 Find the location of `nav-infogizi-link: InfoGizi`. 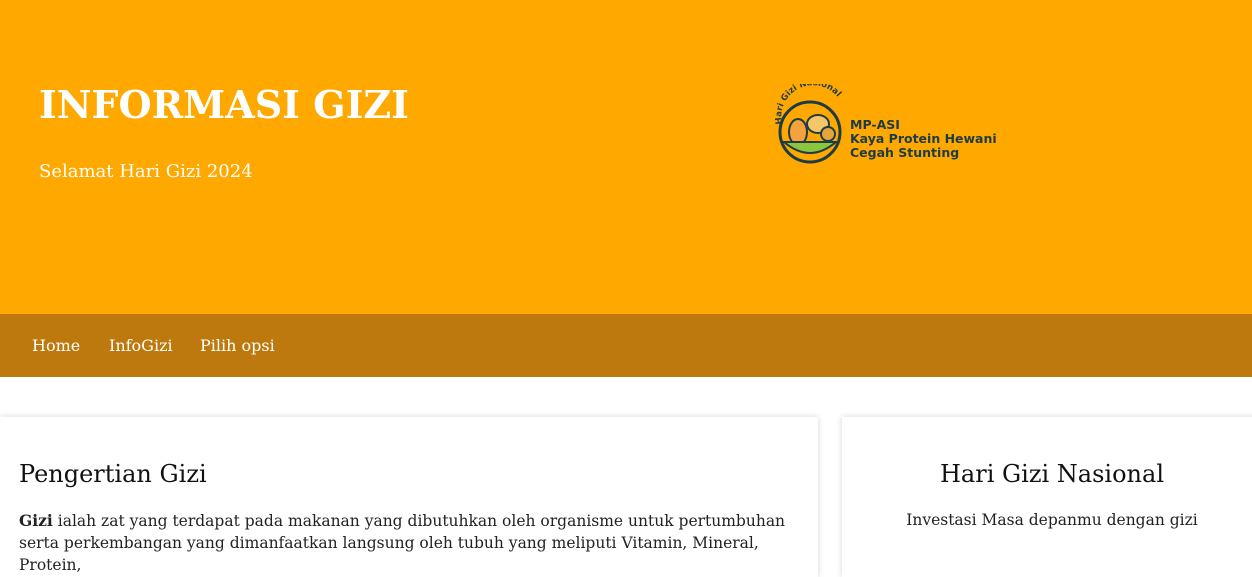

nav-infogizi-link: InfoGizi is located at coordinates (141, 345).